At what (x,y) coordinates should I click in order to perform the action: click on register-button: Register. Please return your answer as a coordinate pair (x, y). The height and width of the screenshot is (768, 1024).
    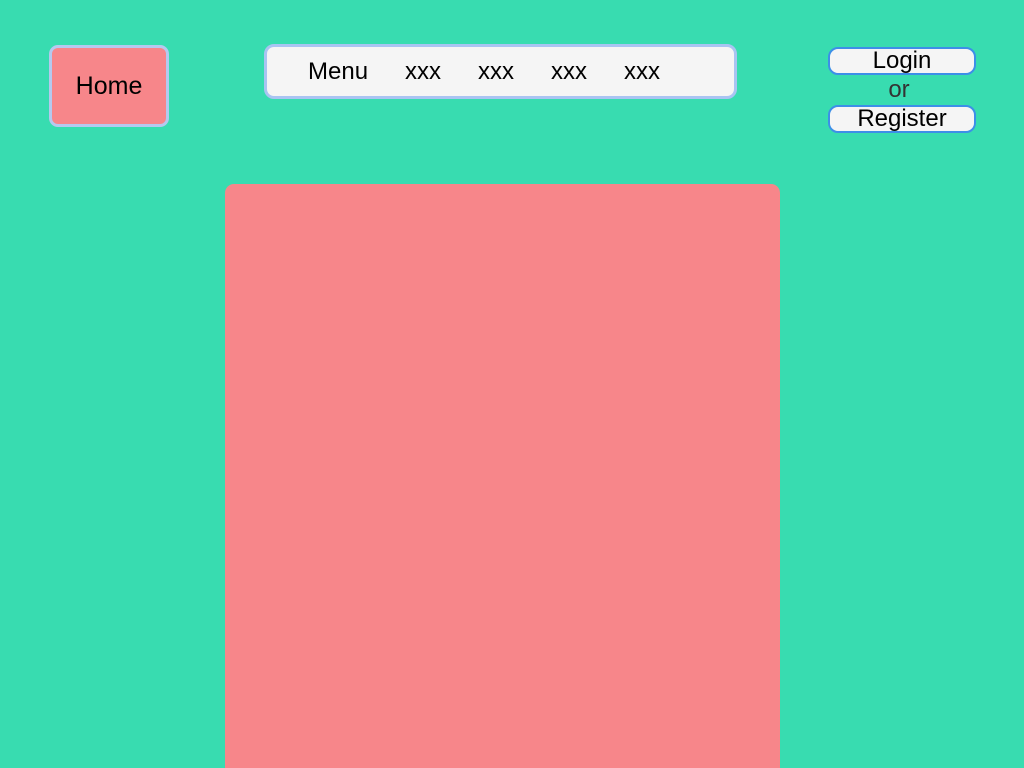
    Looking at the image, I should click on (902, 119).